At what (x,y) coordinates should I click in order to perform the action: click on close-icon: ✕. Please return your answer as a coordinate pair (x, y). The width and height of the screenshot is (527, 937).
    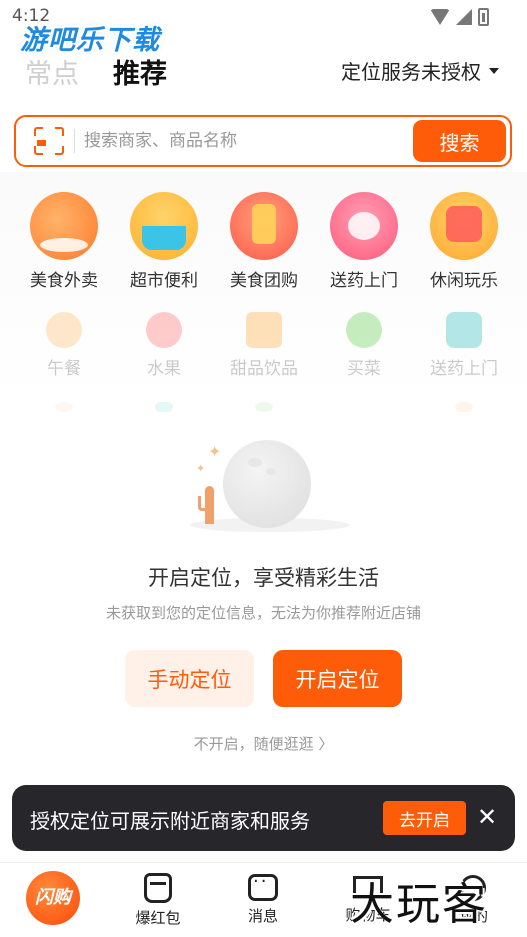
    Looking at the image, I should click on (487, 817).